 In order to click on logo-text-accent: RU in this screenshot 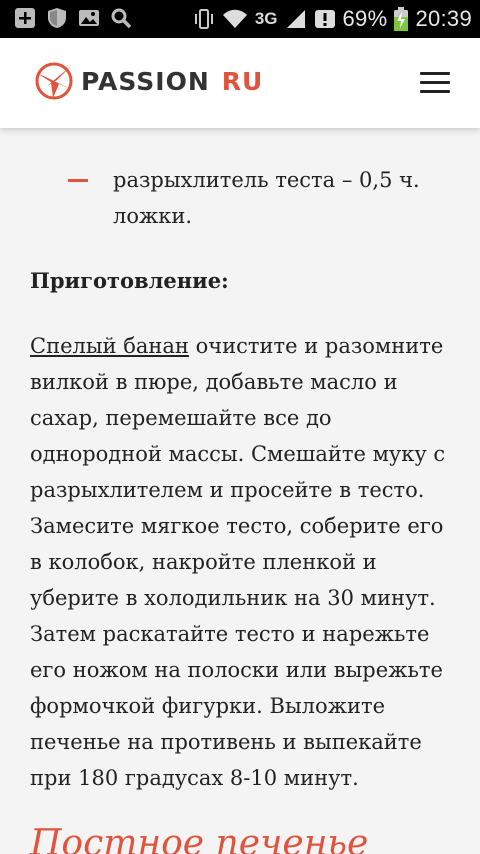, I will do `click(242, 81)`.